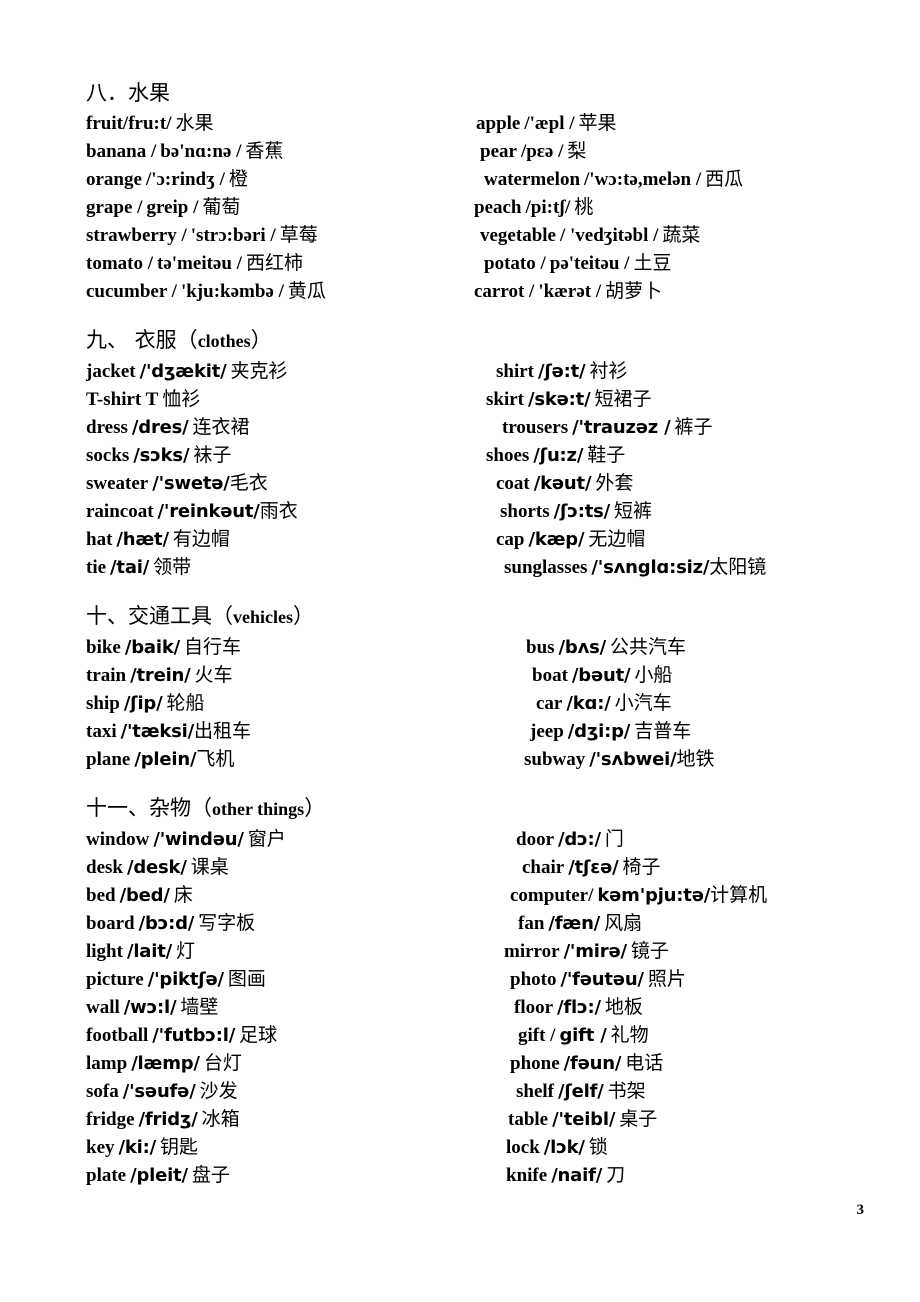  Describe the element at coordinates (232, 291) in the screenshot. I see `vocab-phonetic: 'kju:kəmbə /` at that location.